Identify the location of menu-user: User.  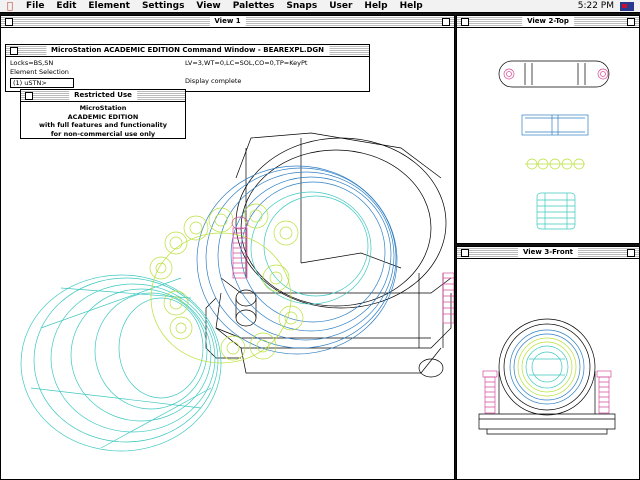
(340, 6).